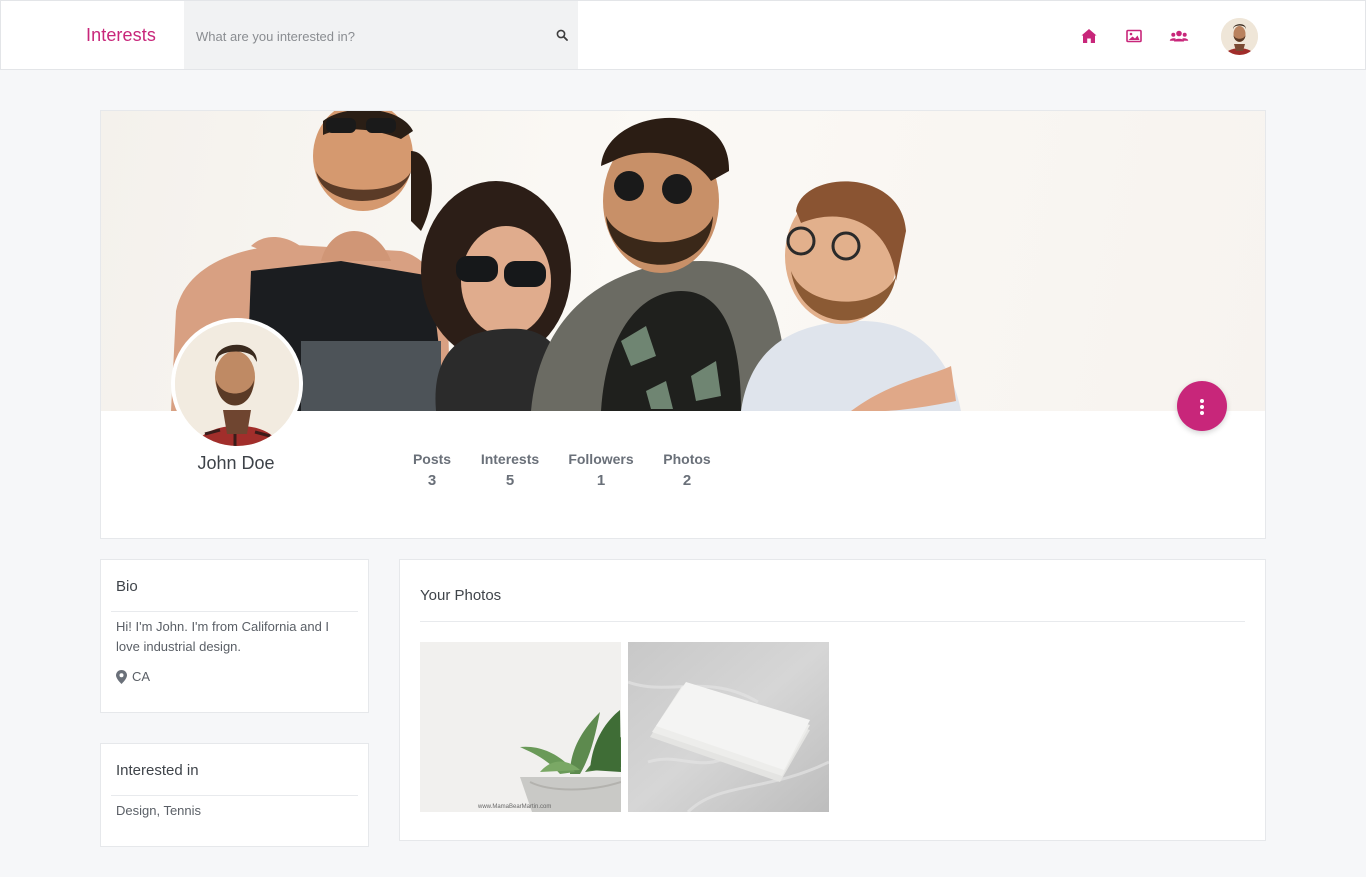  Describe the element at coordinates (1089, 36) in the screenshot. I see `home-icon` at that location.